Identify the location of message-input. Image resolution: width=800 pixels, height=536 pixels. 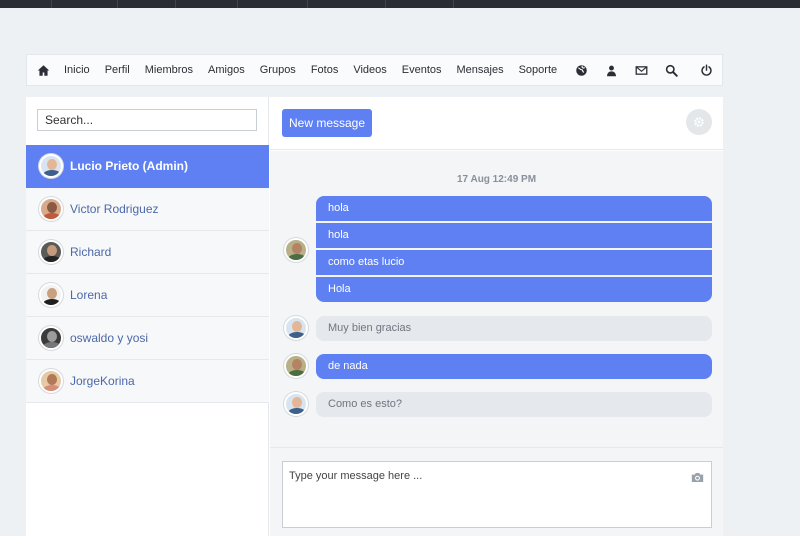
(497, 494).